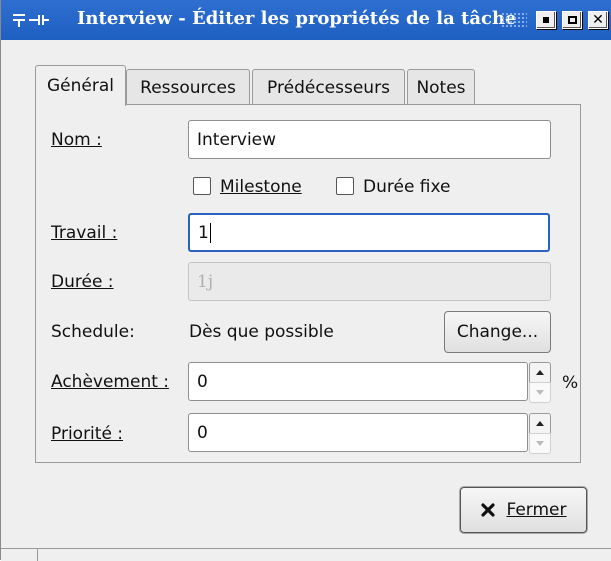 Image resolution: width=611 pixels, height=561 pixels. What do you see at coordinates (202, 432) in the screenshot?
I see `priority-input-value: 0` at bounding box center [202, 432].